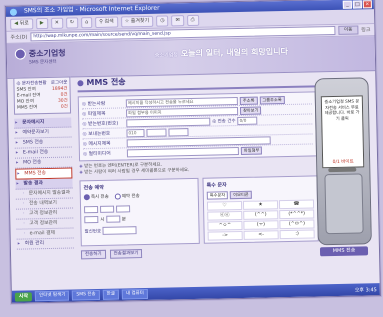 The width and height of the screenshot is (383, 317). What do you see at coordinates (127, 196) in the screenshot?
I see `radio-send-later: 예약 전송` at bounding box center [127, 196].